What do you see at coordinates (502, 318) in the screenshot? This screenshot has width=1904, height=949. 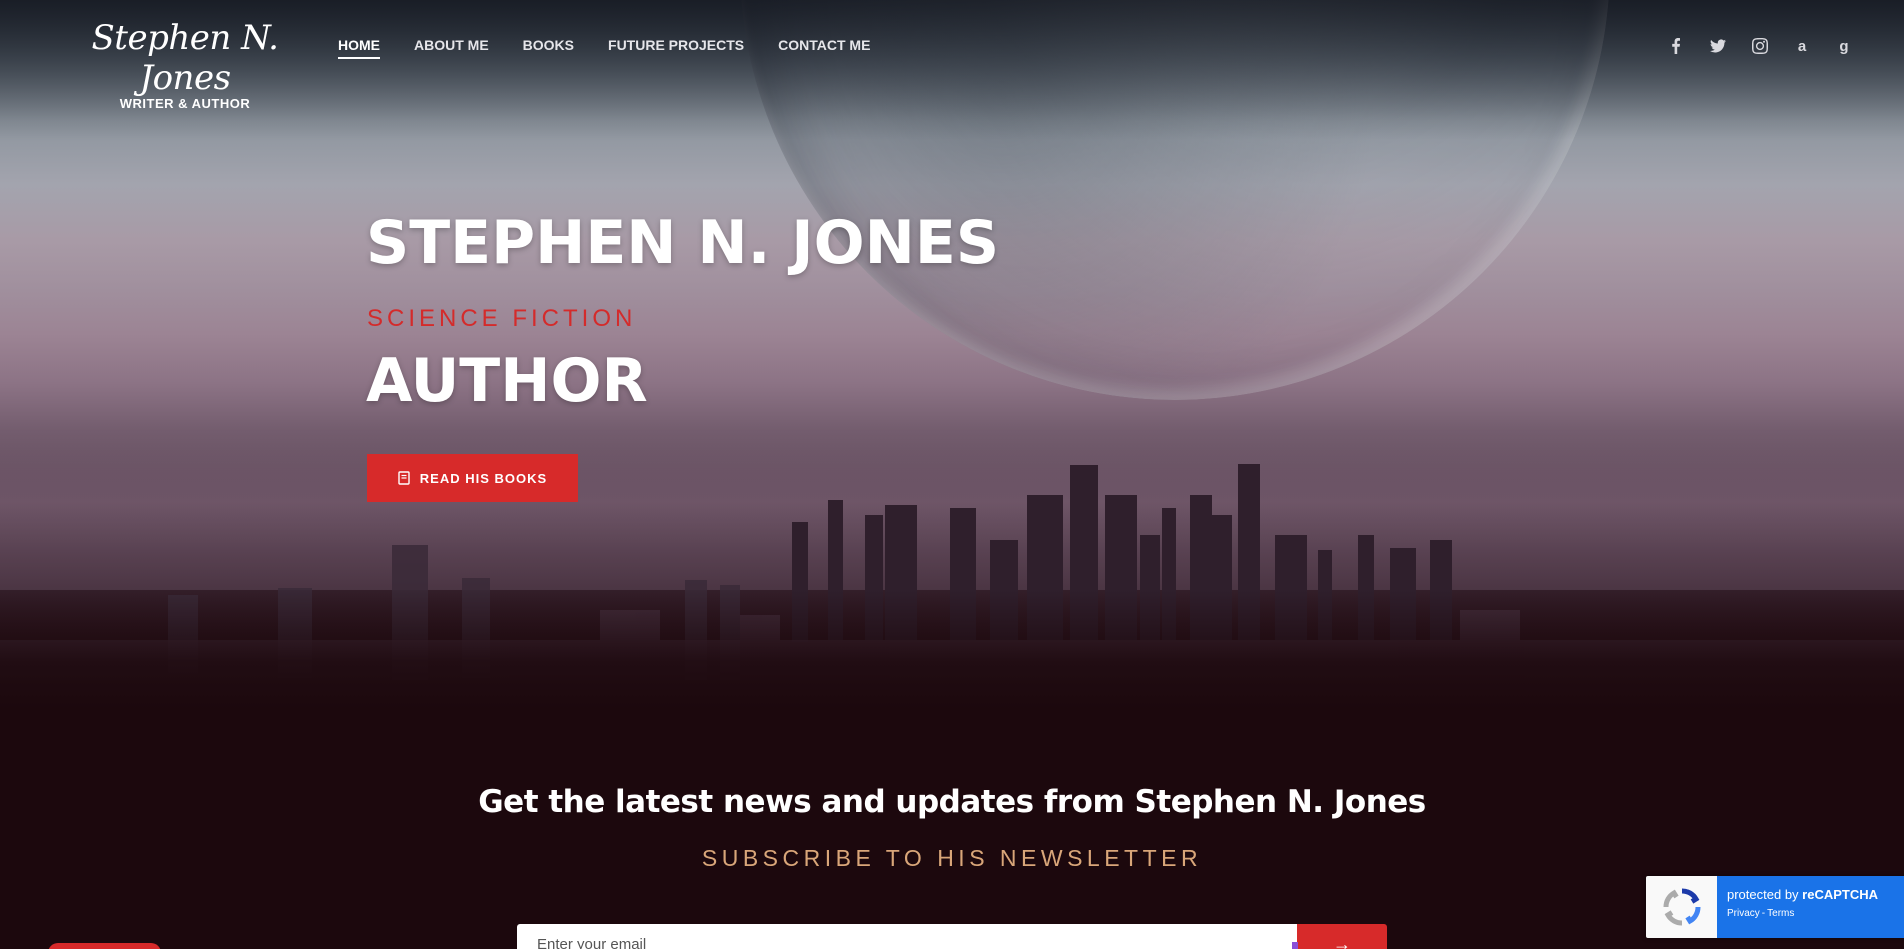 I see `hero-subtitle: SCIENCE FICTION` at bounding box center [502, 318].